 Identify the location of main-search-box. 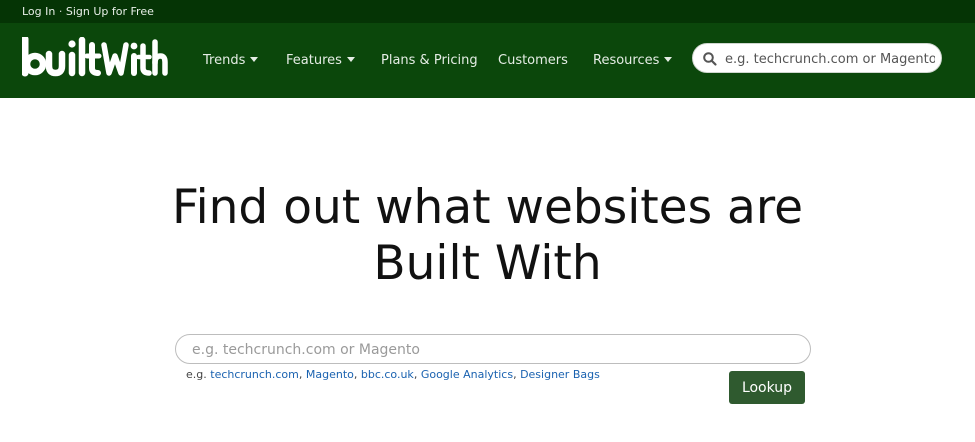
(493, 349).